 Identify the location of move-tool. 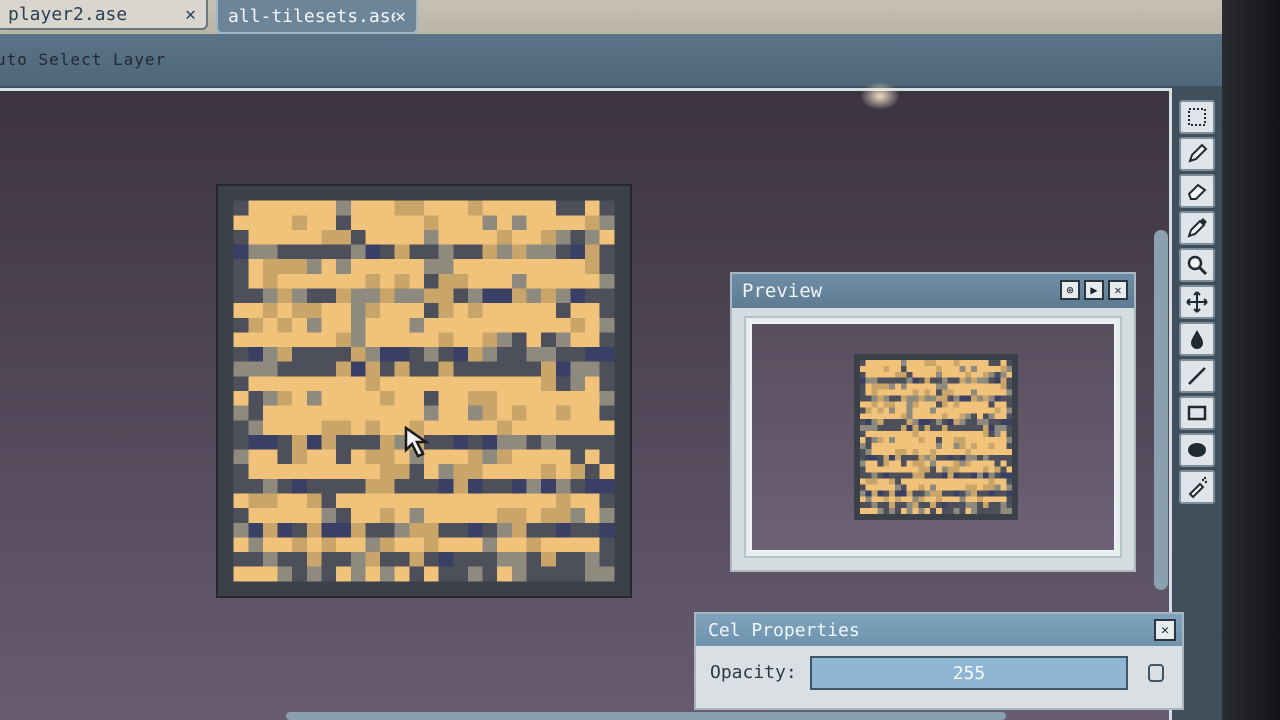
(1197, 302).